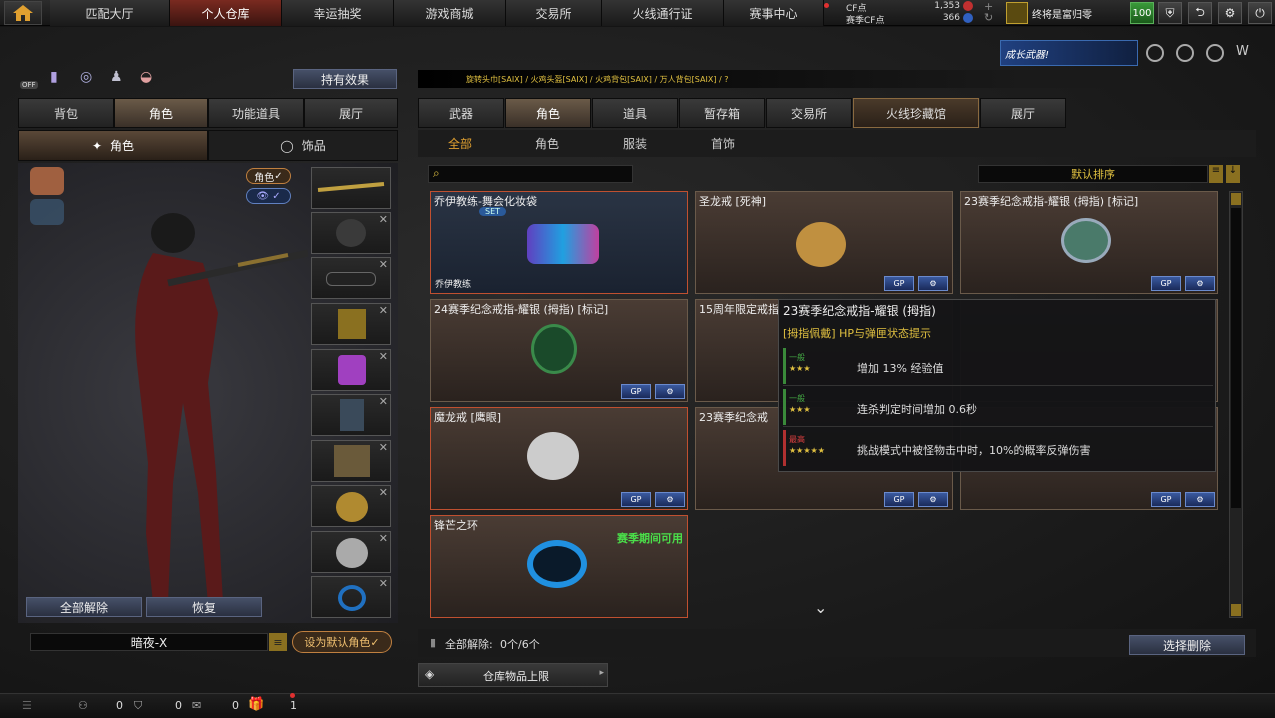  Describe the element at coordinates (351, 461) in the screenshot. I see `slot-magazines: ✕` at that location.